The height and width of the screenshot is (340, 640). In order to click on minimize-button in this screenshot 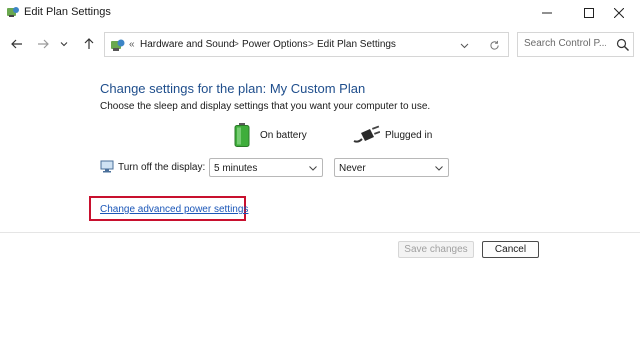, I will do `click(547, 13)`.